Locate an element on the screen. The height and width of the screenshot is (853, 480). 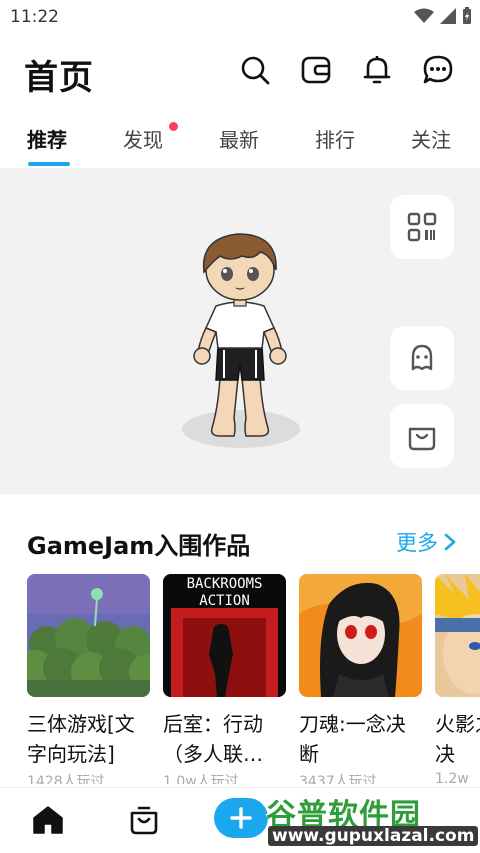
game-title: 火影之巅峰对决 is located at coordinates (457, 739).